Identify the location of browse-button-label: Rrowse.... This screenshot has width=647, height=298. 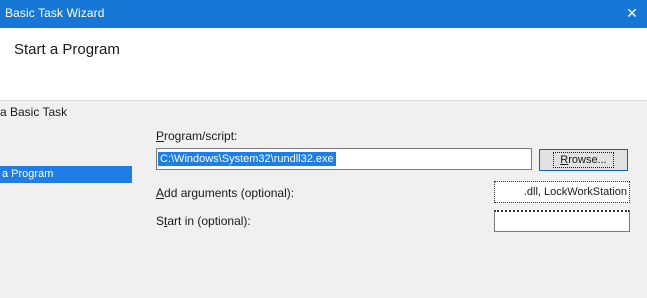
(583, 160).